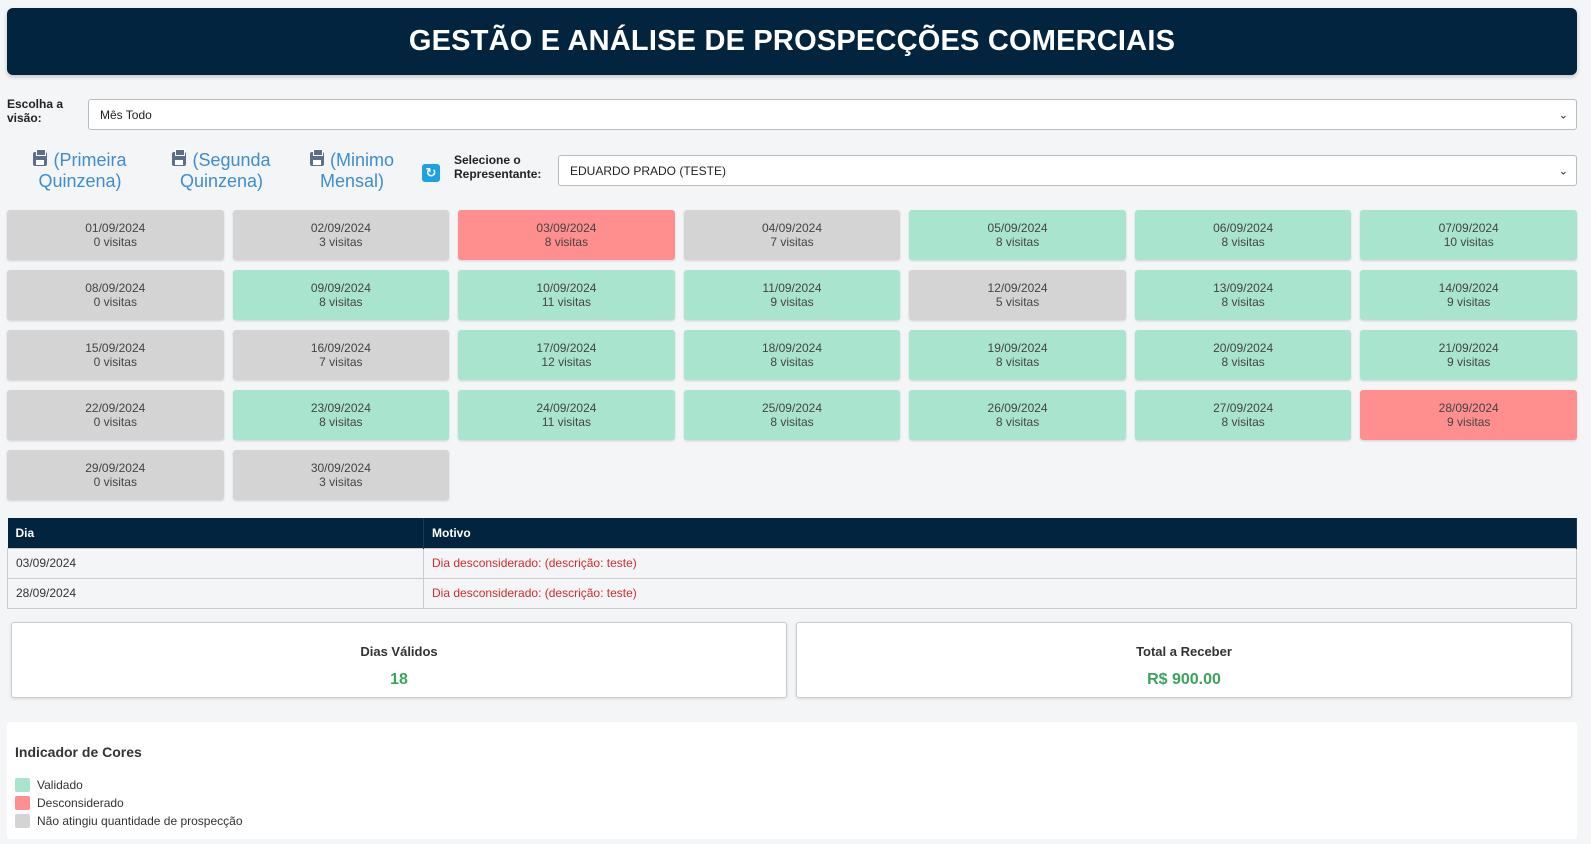 The height and width of the screenshot is (844, 1591). Describe the element at coordinates (352, 170) in the screenshot. I see `print-monthly-minimum-link: (Minimo Mensal)` at that location.